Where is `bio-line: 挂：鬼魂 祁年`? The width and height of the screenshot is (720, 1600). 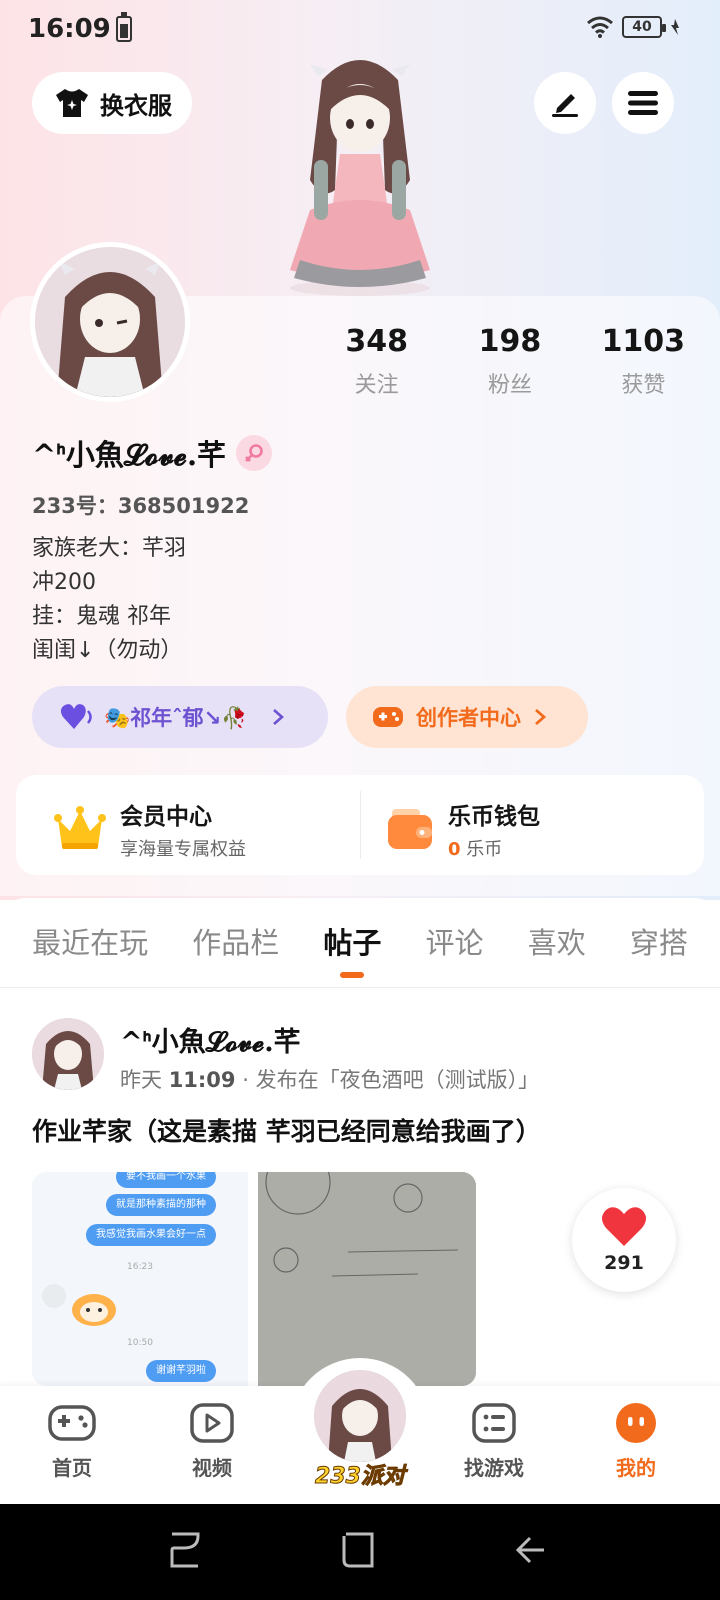
bio-line: 挂：鬼魂 祁年 is located at coordinates (101, 616).